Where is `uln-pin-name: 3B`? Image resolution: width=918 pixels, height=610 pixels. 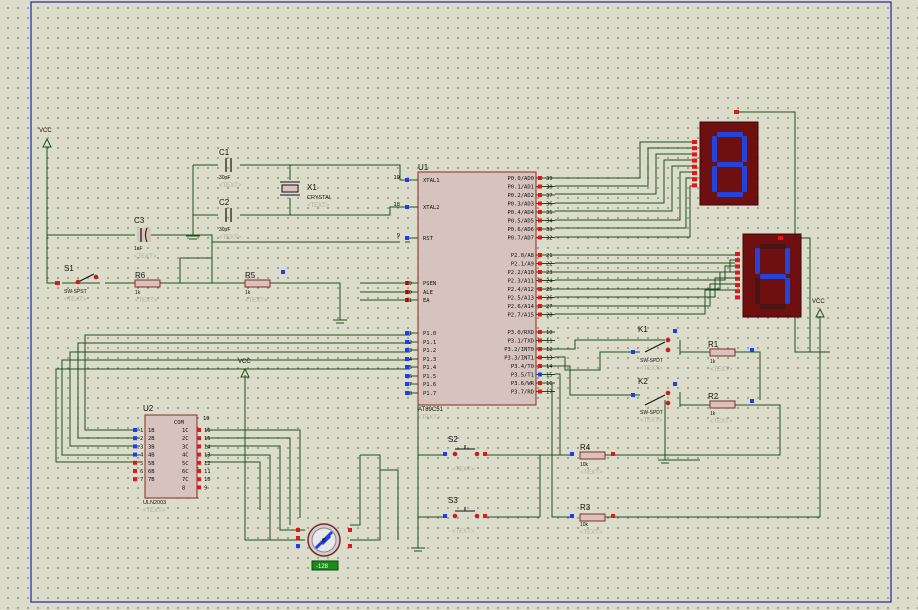 uln-pin-name: 3B is located at coordinates (151, 447).